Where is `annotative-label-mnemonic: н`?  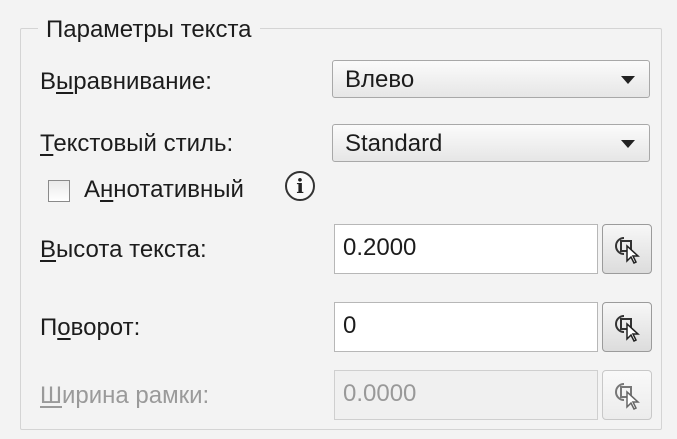
annotative-label-mnemonic: н is located at coordinates (107, 189).